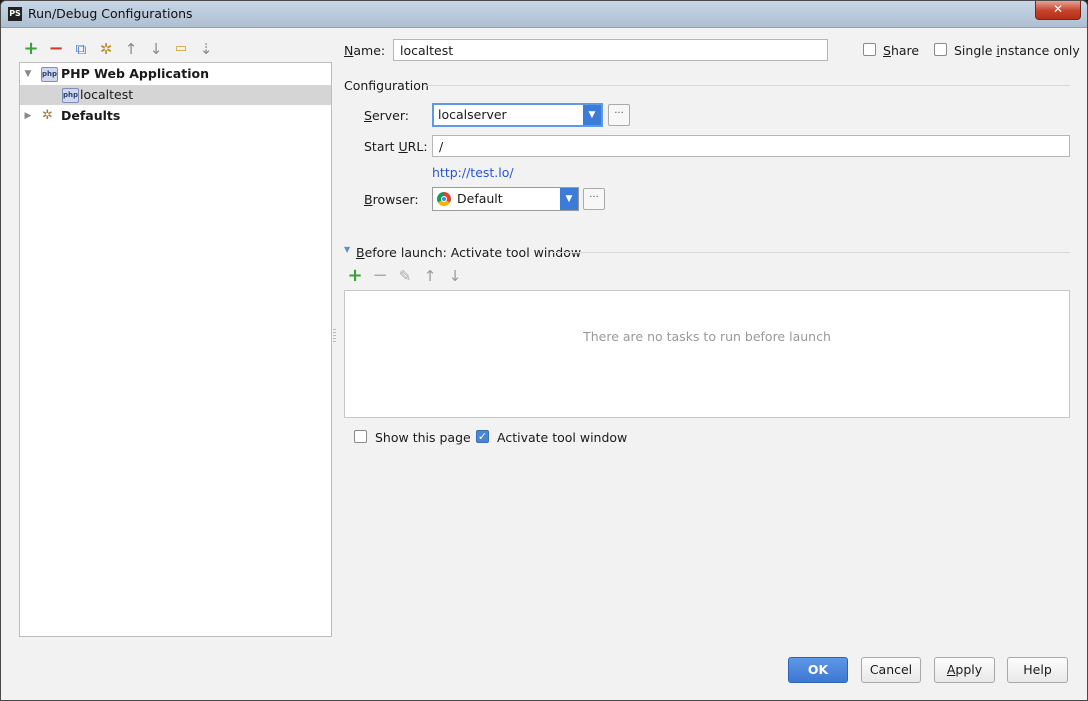  What do you see at coordinates (181, 49) in the screenshot?
I see `folder-icon: ▭` at bounding box center [181, 49].